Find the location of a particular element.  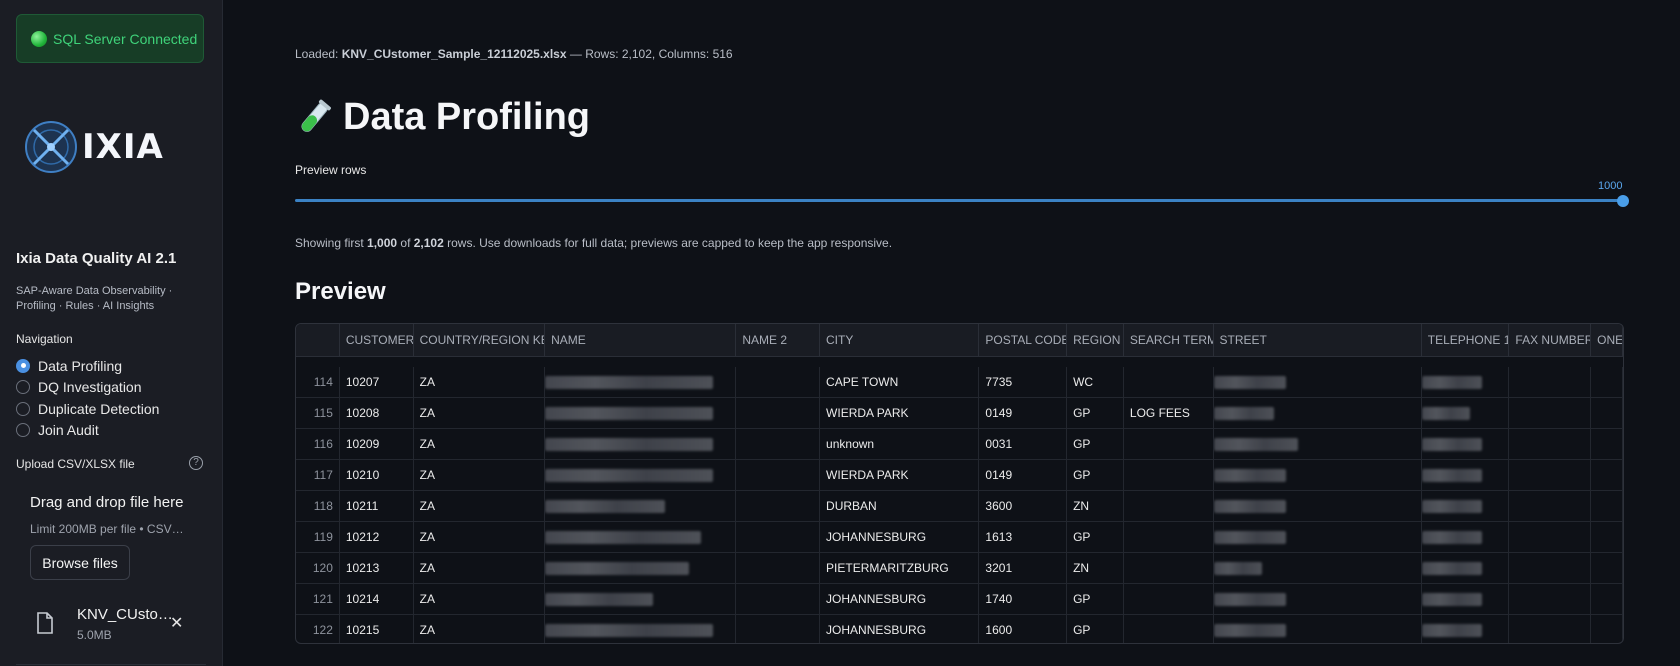

customer-cell: 10213 is located at coordinates (377, 568).